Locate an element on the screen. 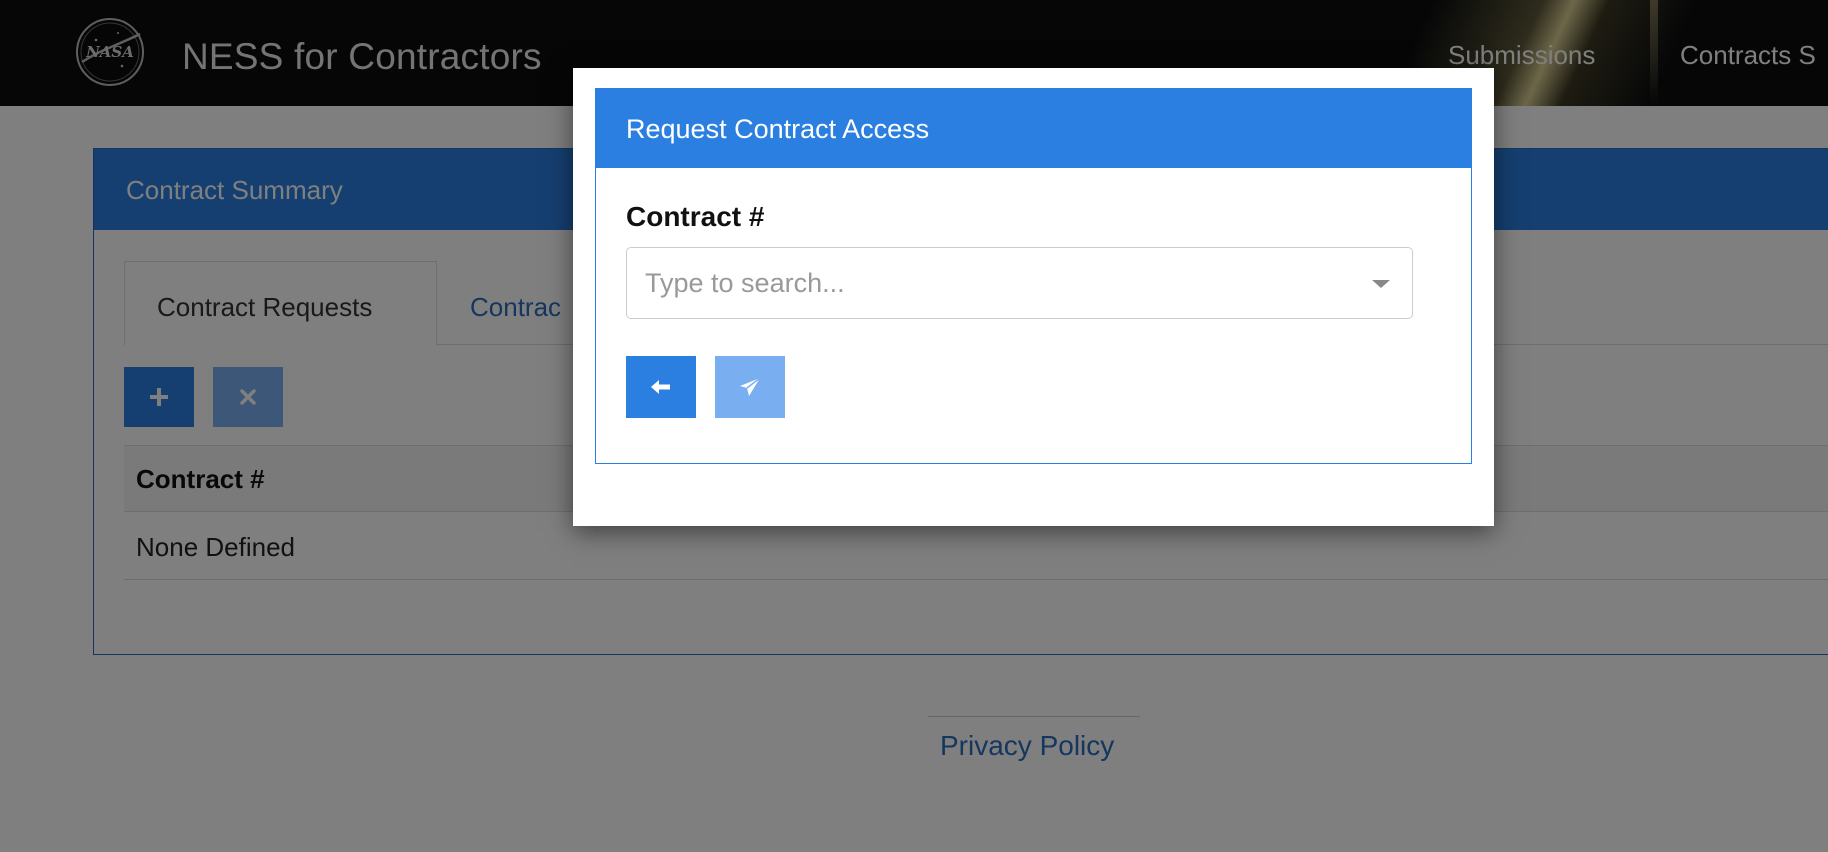  submit-request-button is located at coordinates (750, 387).